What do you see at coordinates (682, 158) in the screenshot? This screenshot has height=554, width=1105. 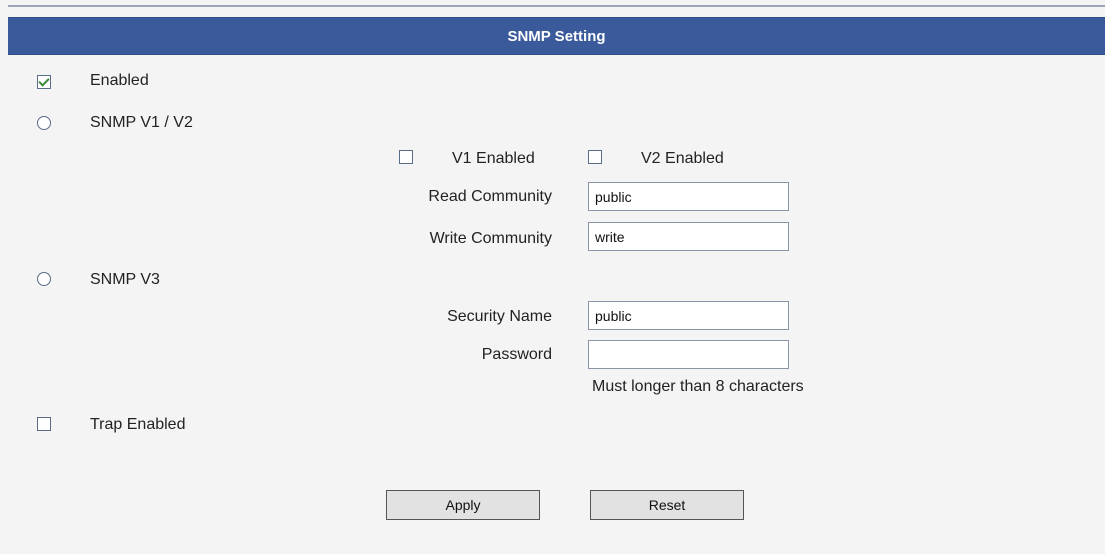 I see `v2-enabled-label: V2 Enabled` at bounding box center [682, 158].